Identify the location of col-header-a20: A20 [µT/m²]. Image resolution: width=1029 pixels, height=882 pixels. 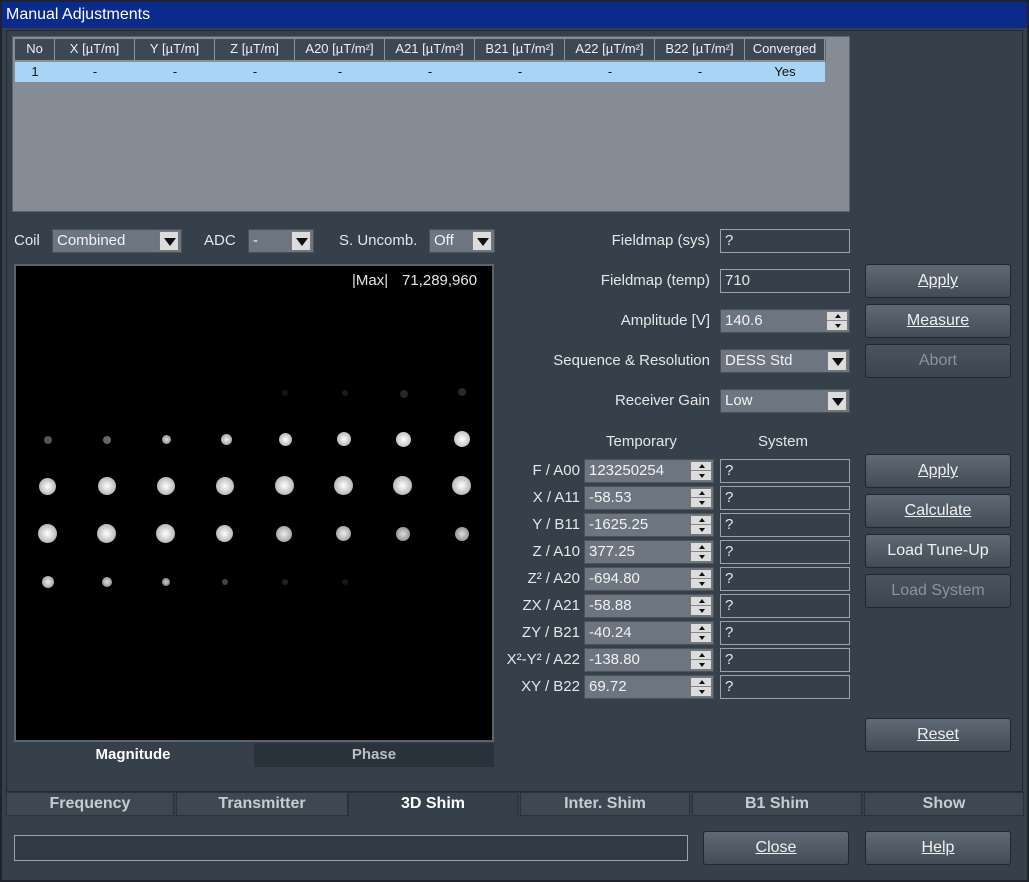
(340, 50).